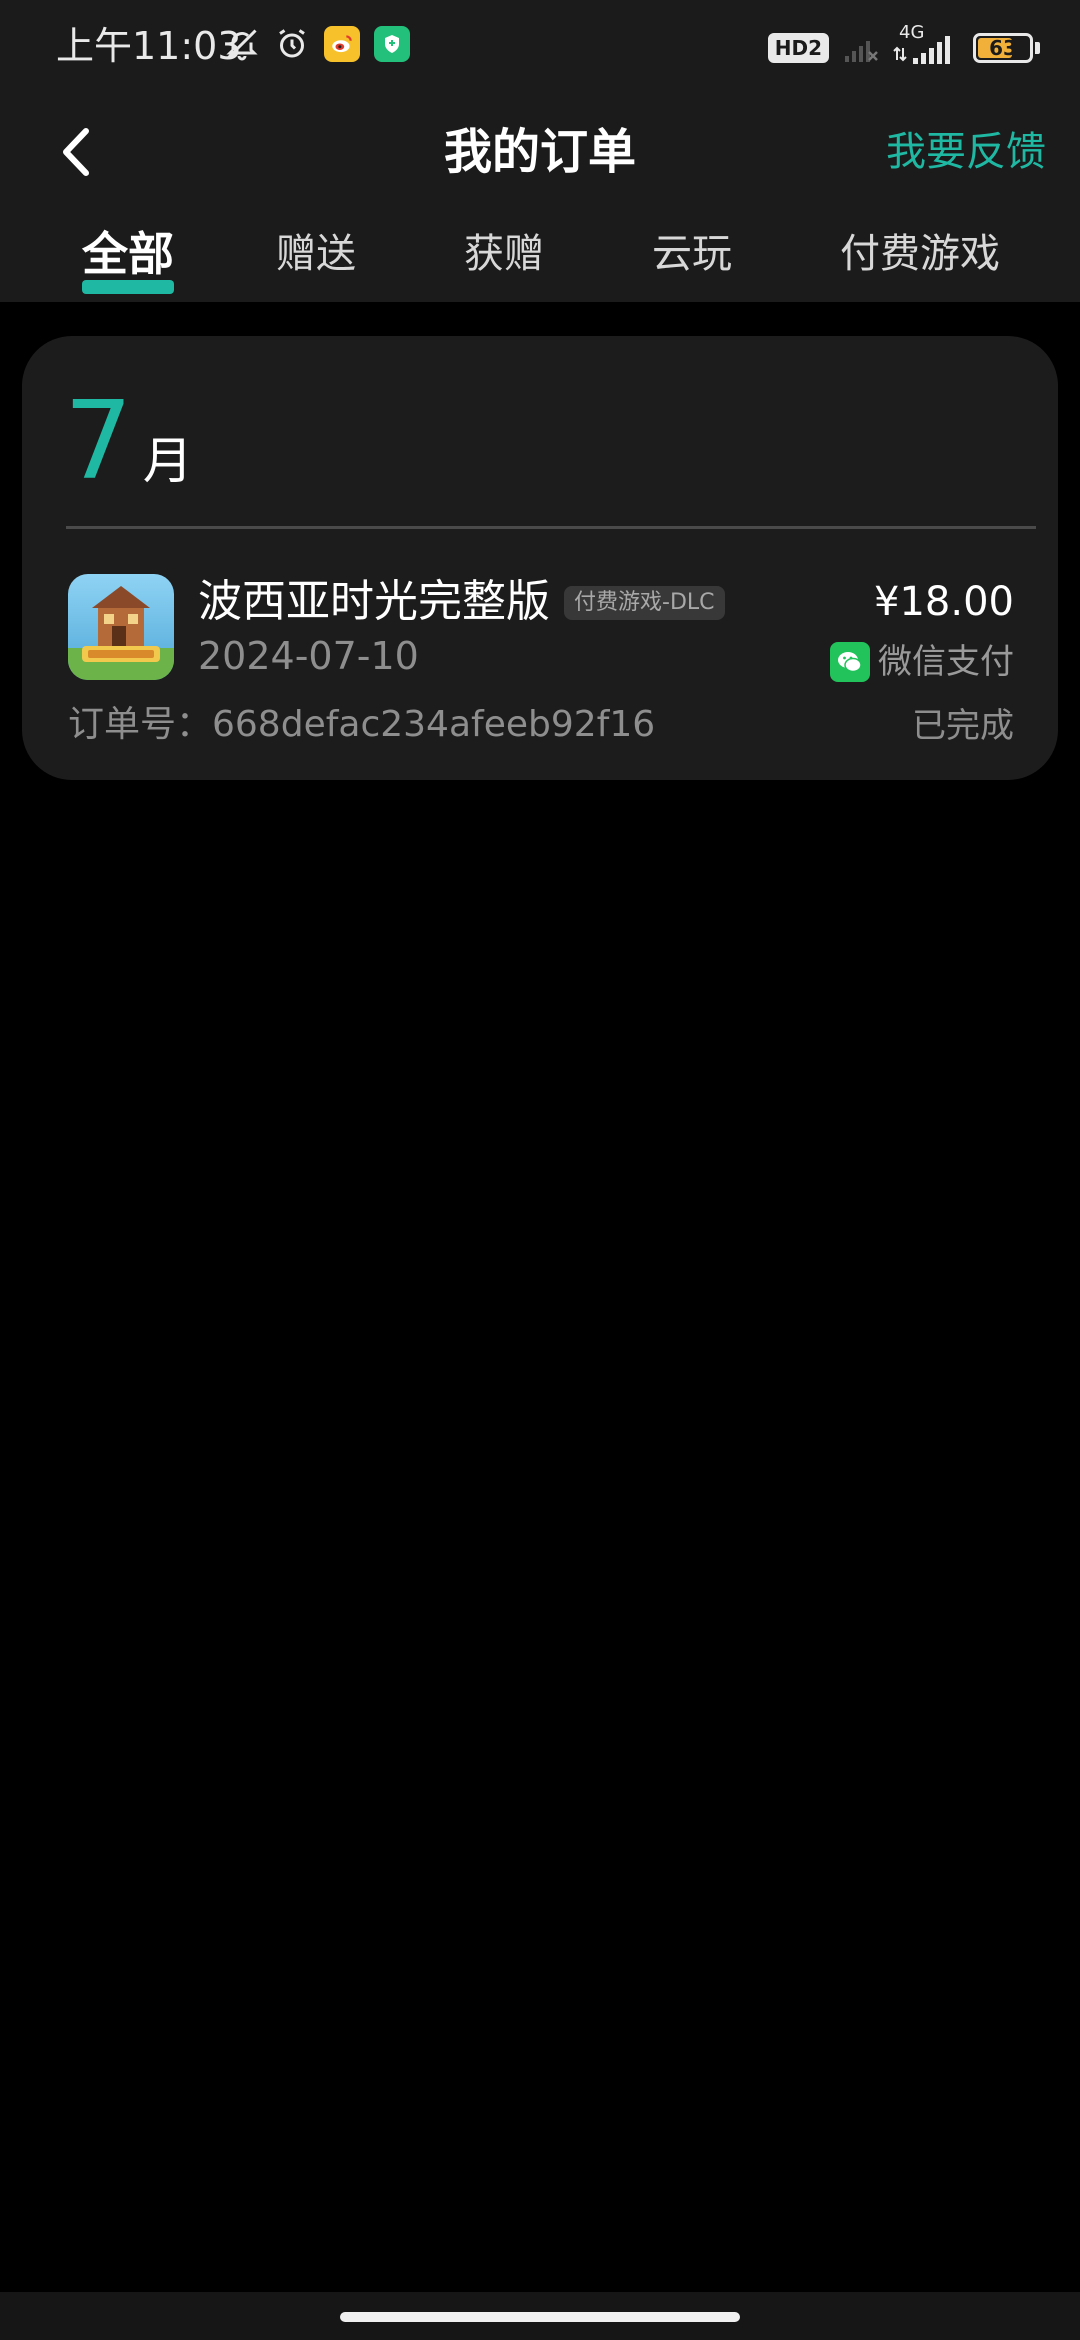 The image size is (1080, 2340). What do you see at coordinates (504, 254) in the screenshot?
I see `tab-gift-received: 获赠` at bounding box center [504, 254].